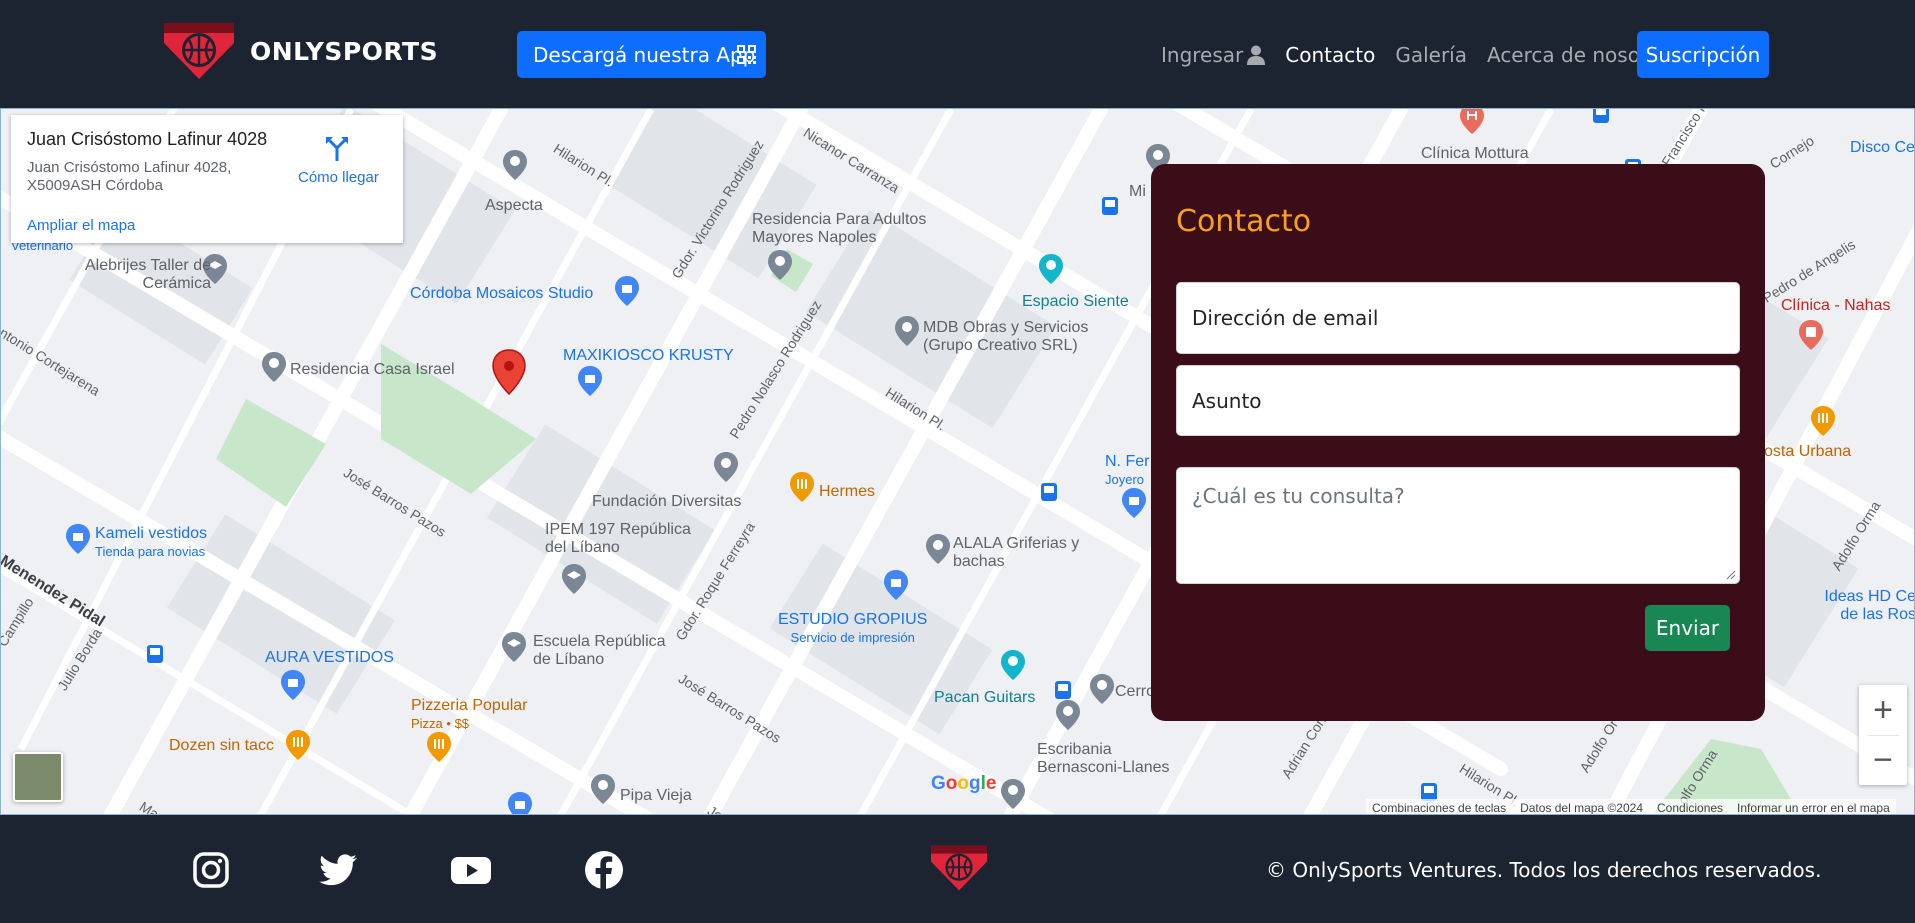  I want to click on google-logo: Google, so click(963, 784).